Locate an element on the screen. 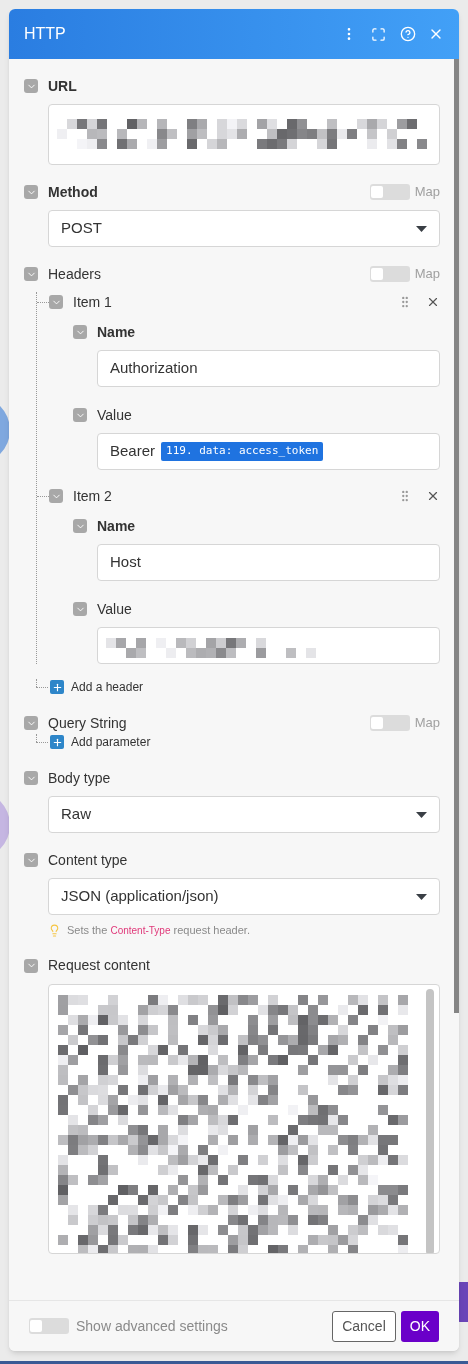 The image size is (468, 1364). field-label: Request content is located at coordinates (99, 965).